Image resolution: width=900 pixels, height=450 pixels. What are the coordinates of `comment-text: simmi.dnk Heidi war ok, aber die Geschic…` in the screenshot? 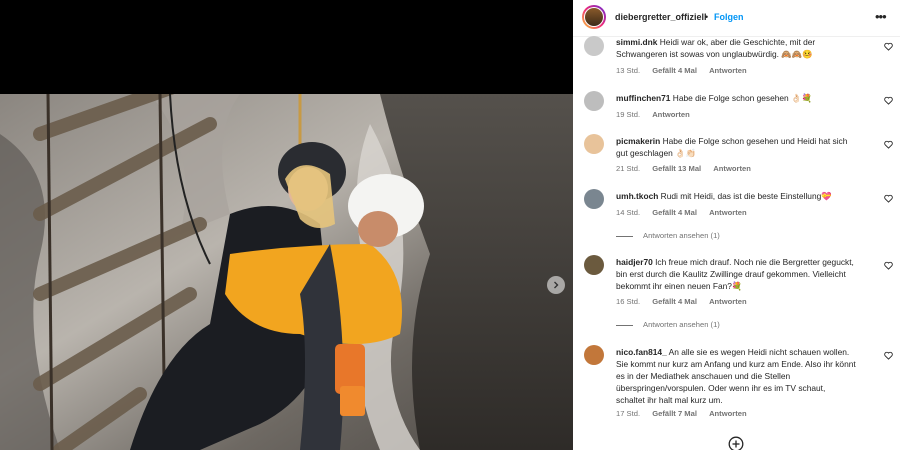 It's located at (736, 48).